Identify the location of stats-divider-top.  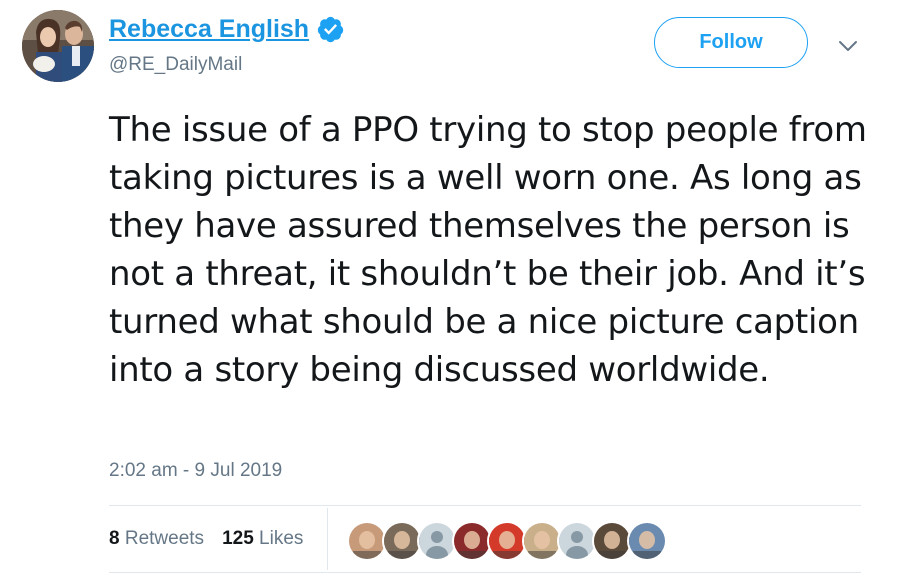
(485, 505).